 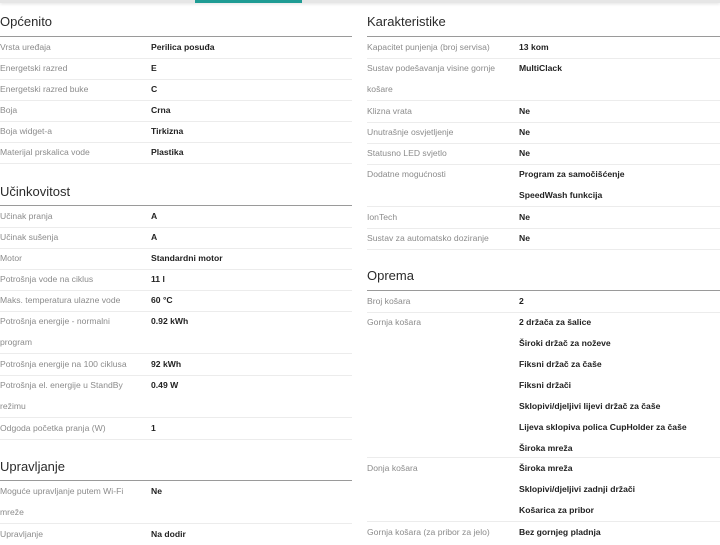 What do you see at coordinates (45, 152) in the screenshot?
I see `spec-label: Materijal prskalica vode` at bounding box center [45, 152].